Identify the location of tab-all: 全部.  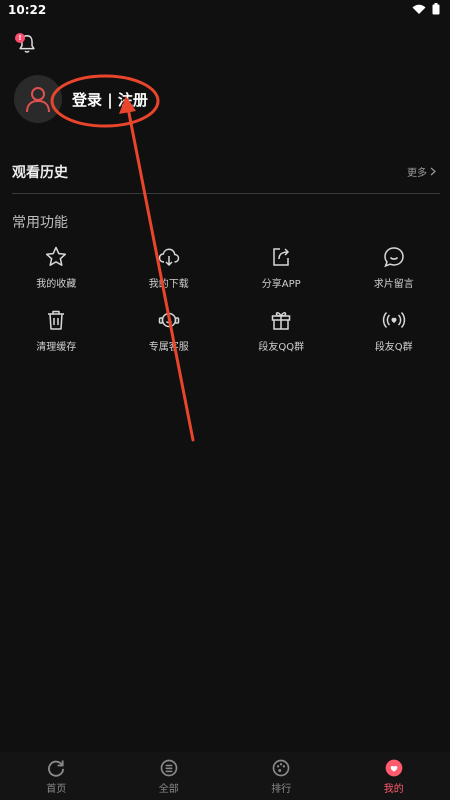
(169, 776).